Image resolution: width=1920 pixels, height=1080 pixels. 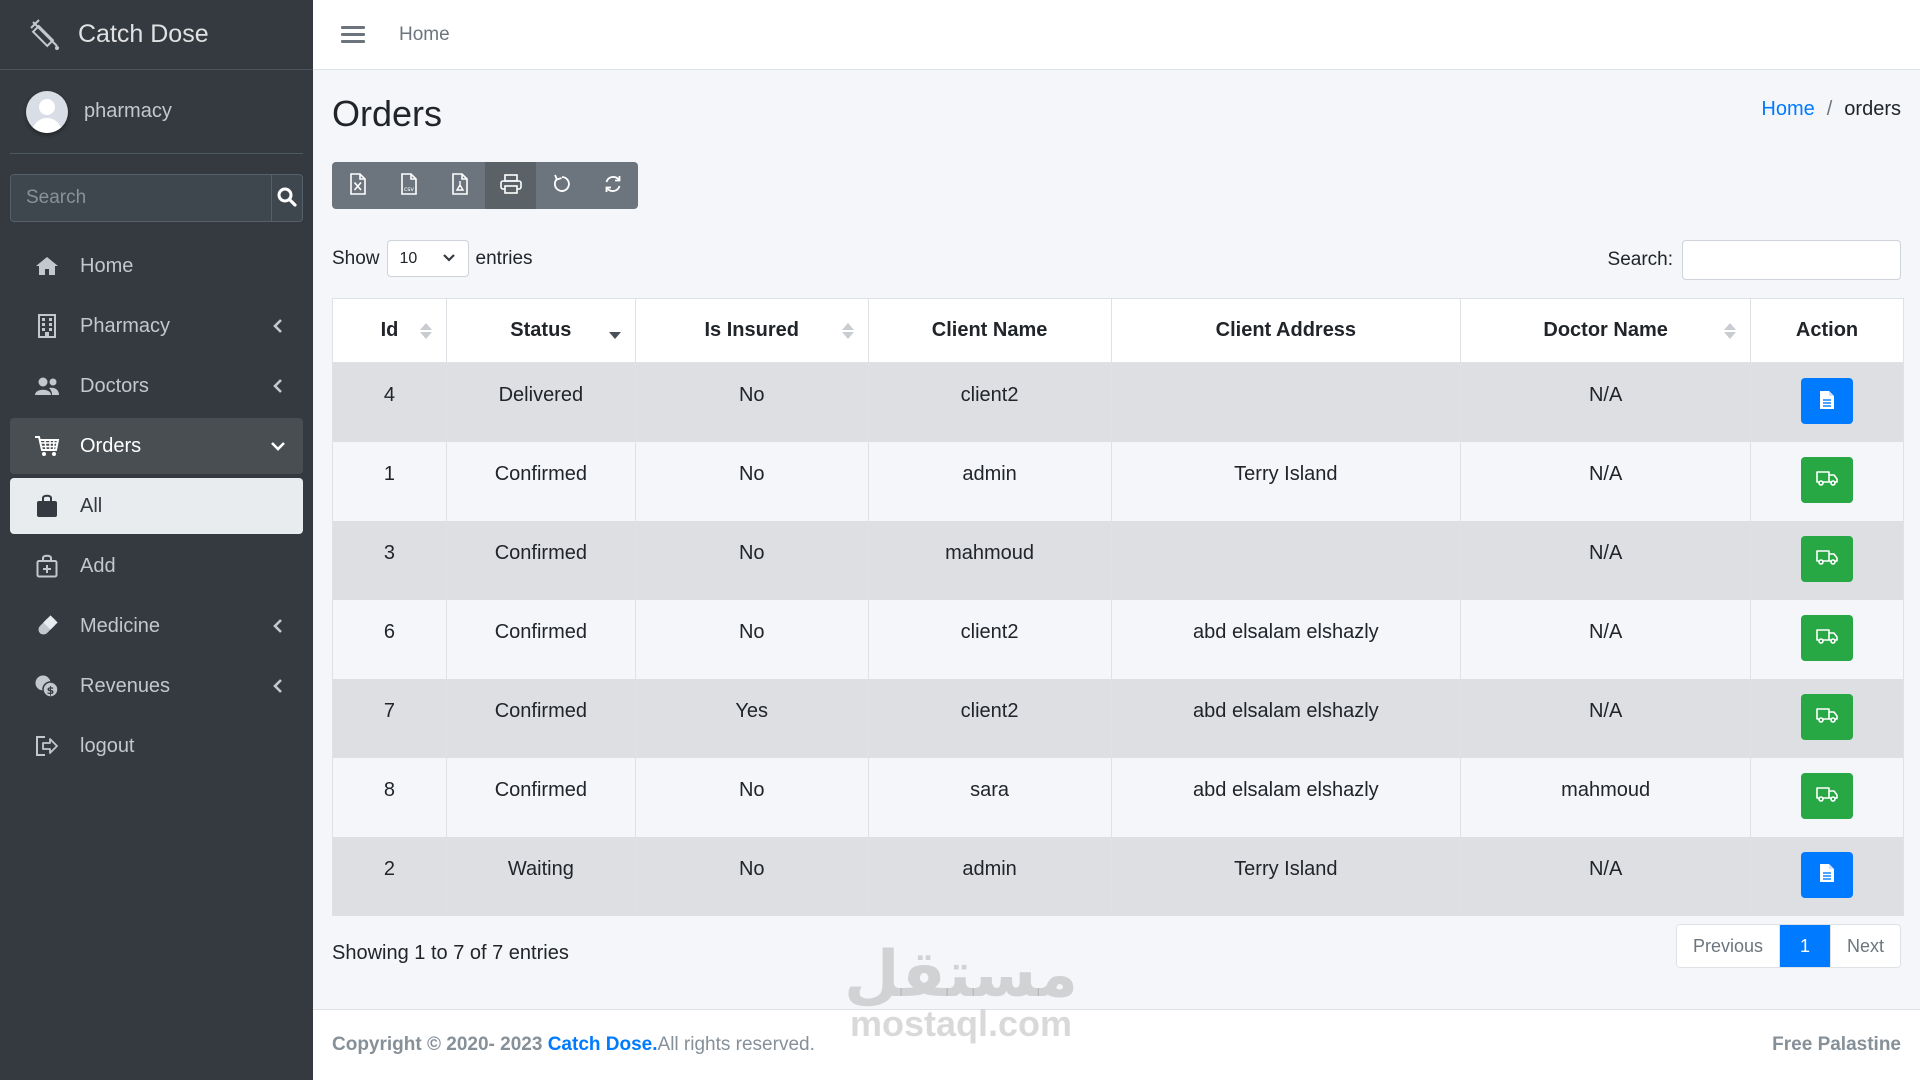 I want to click on file-pdf-icon, so click(x=460, y=185).